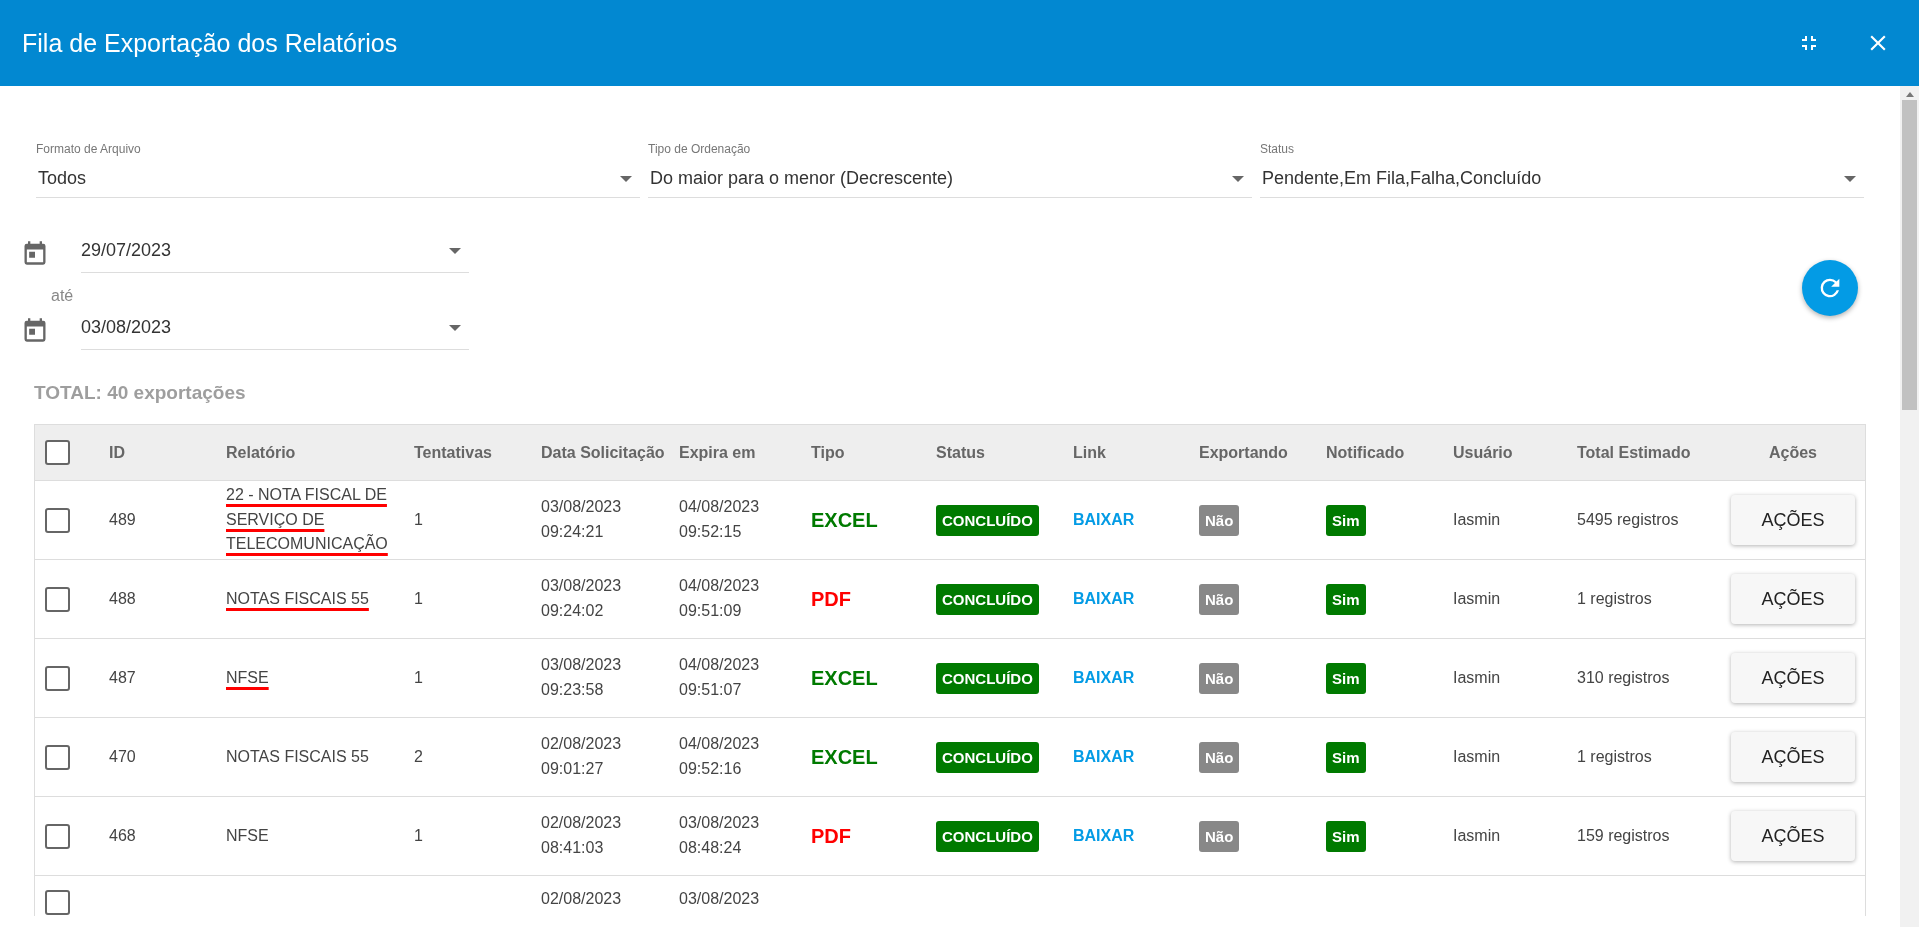  I want to click on column-header: Relatório, so click(261, 452).